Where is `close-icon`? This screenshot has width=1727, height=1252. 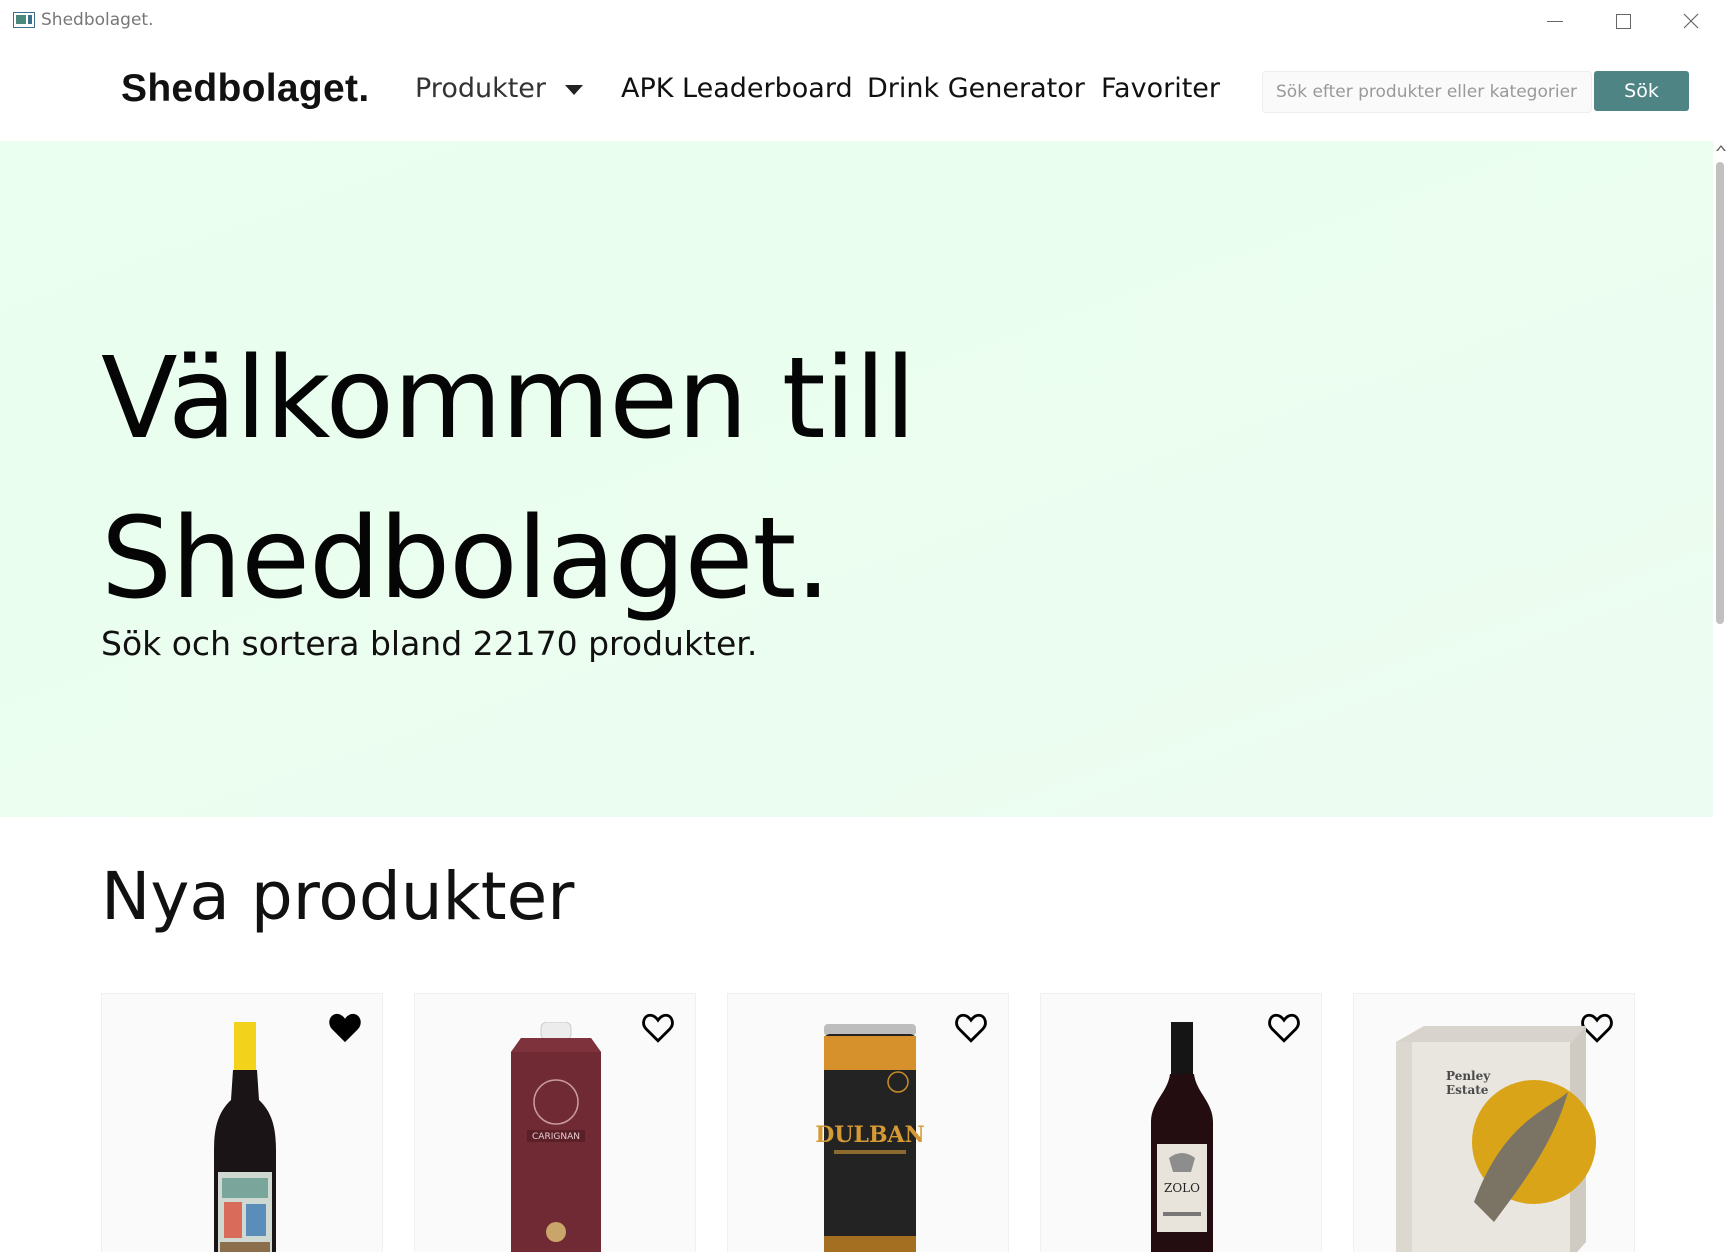
close-icon is located at coordinates (1691, 21).